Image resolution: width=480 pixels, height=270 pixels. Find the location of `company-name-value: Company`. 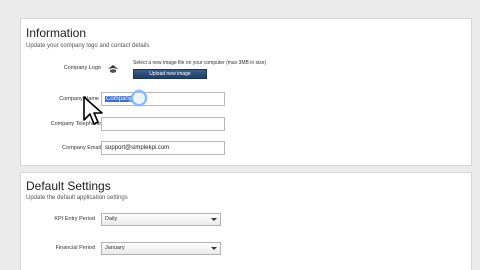

company-name-value: Company is located at coordinates (119, 99).